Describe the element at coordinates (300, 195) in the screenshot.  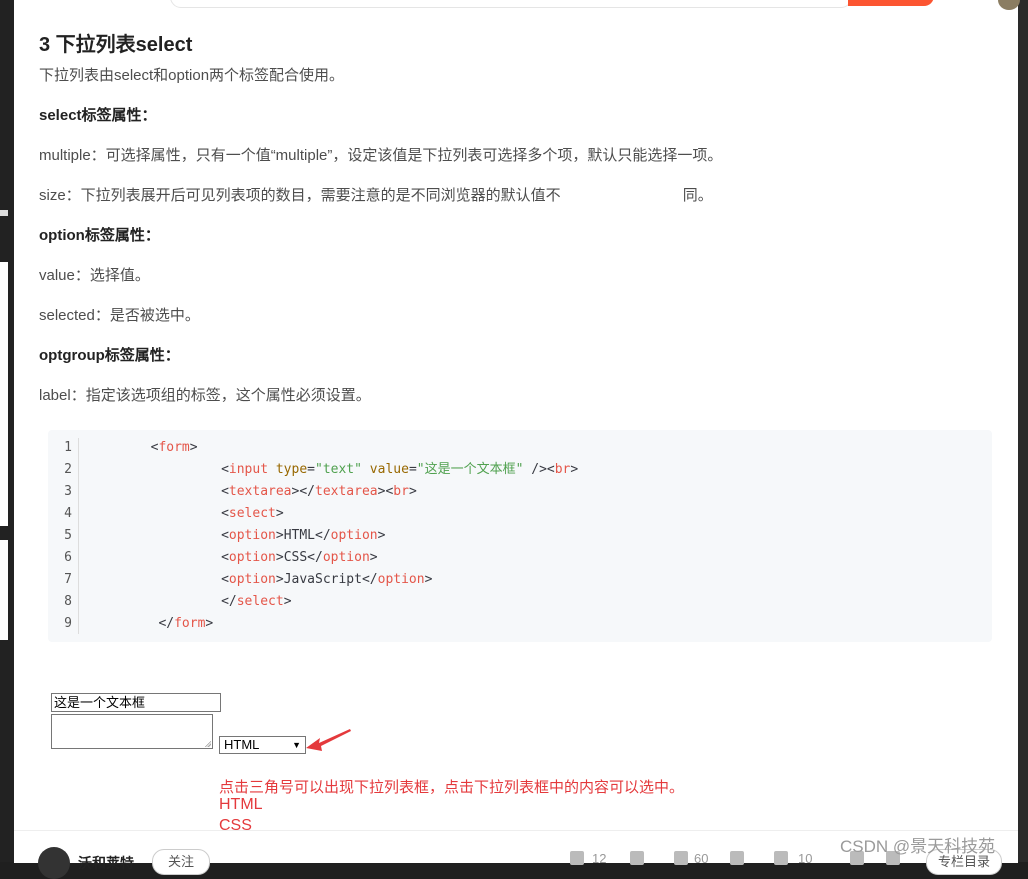
I see `size-desc-part1: size：下拉列表展开后可见列表项的数目，需要注意的是不同浏览器的默认值不` at that location.